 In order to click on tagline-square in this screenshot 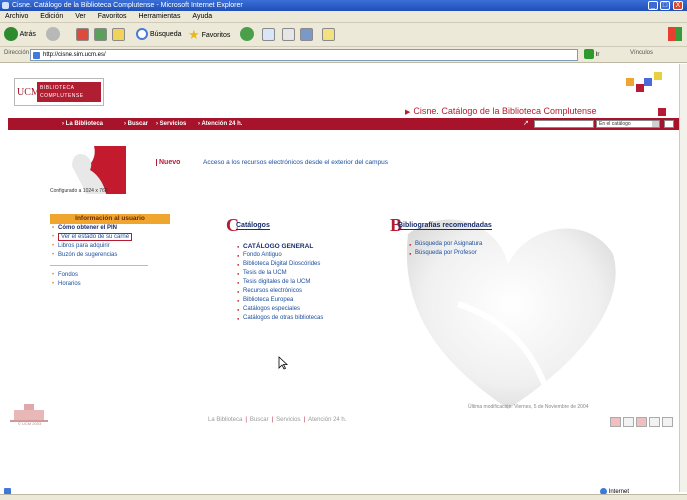, I will do `click(662, 112)`.